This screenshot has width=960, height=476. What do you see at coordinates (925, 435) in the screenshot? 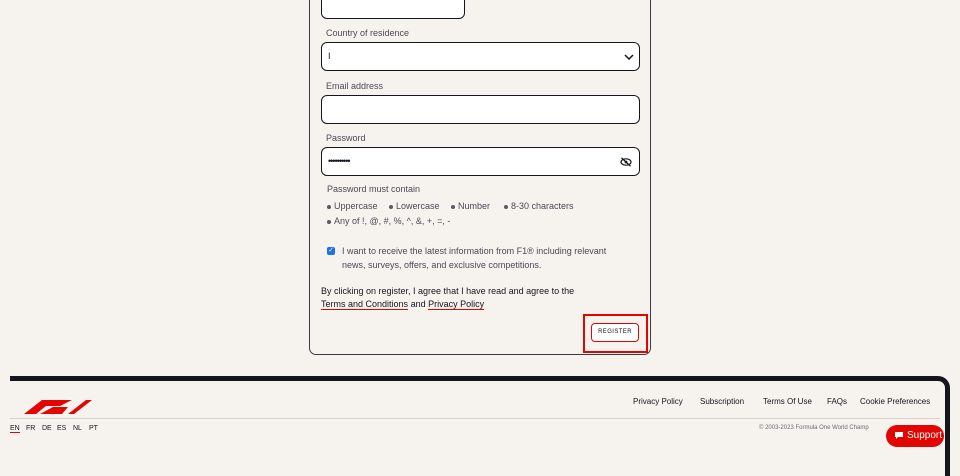
I see `support-label: Support` at bounding box center [925, 435].